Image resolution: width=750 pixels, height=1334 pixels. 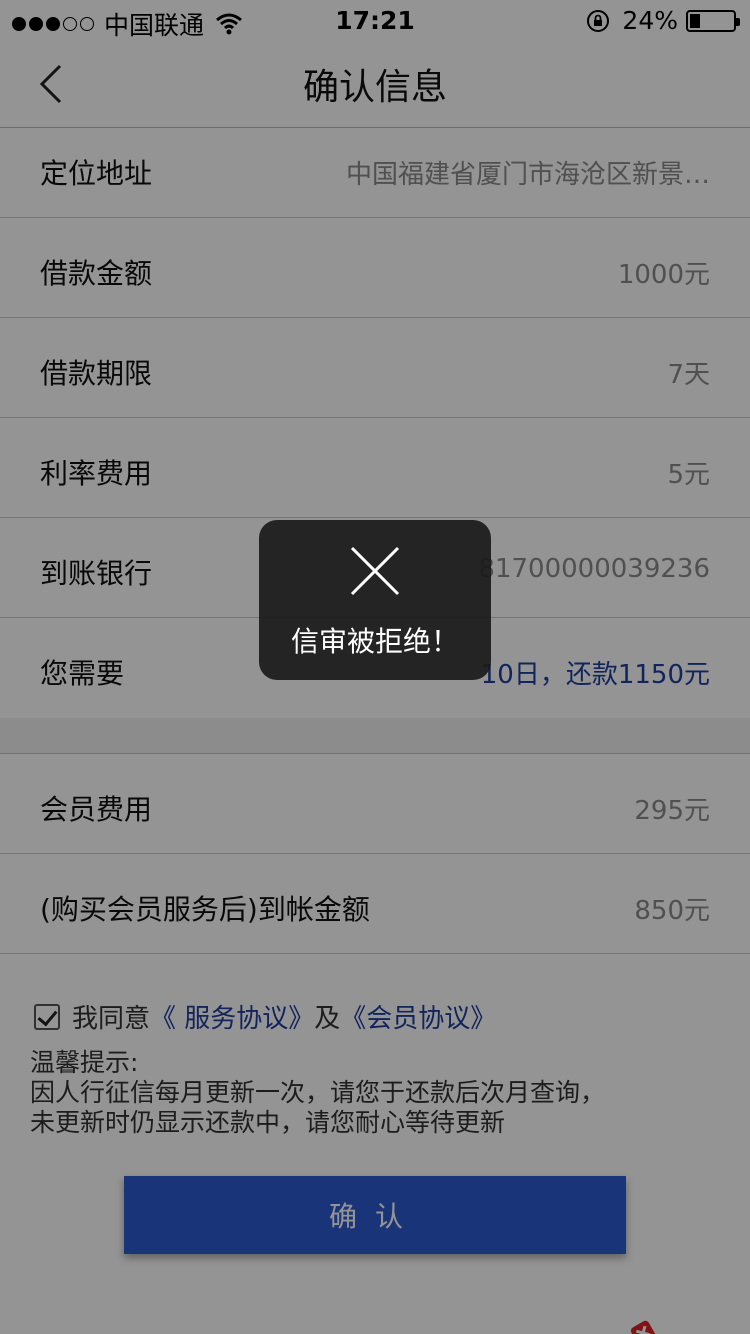 I want to click on toast-message: 信审被拒绝！, so click(x=374, y=641).